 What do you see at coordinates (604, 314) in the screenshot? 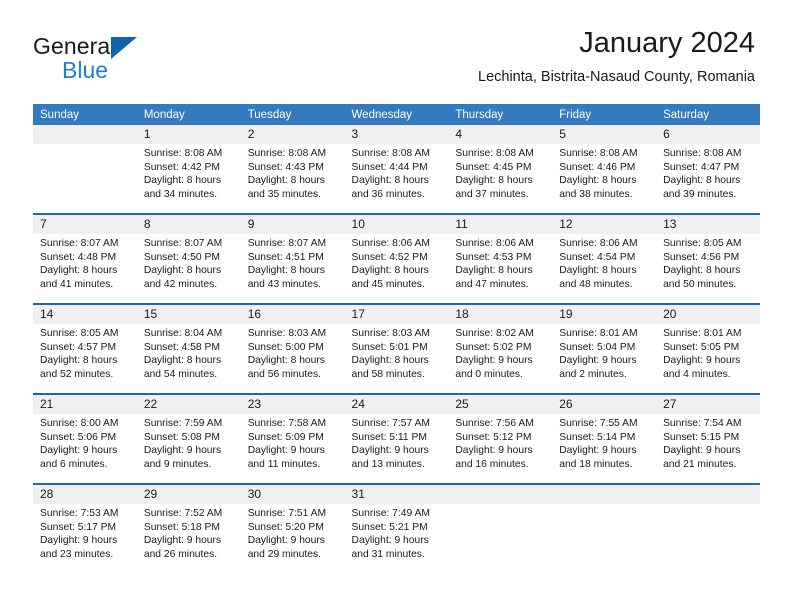
I see `day-number: 19` at bounding box center [604, 314].